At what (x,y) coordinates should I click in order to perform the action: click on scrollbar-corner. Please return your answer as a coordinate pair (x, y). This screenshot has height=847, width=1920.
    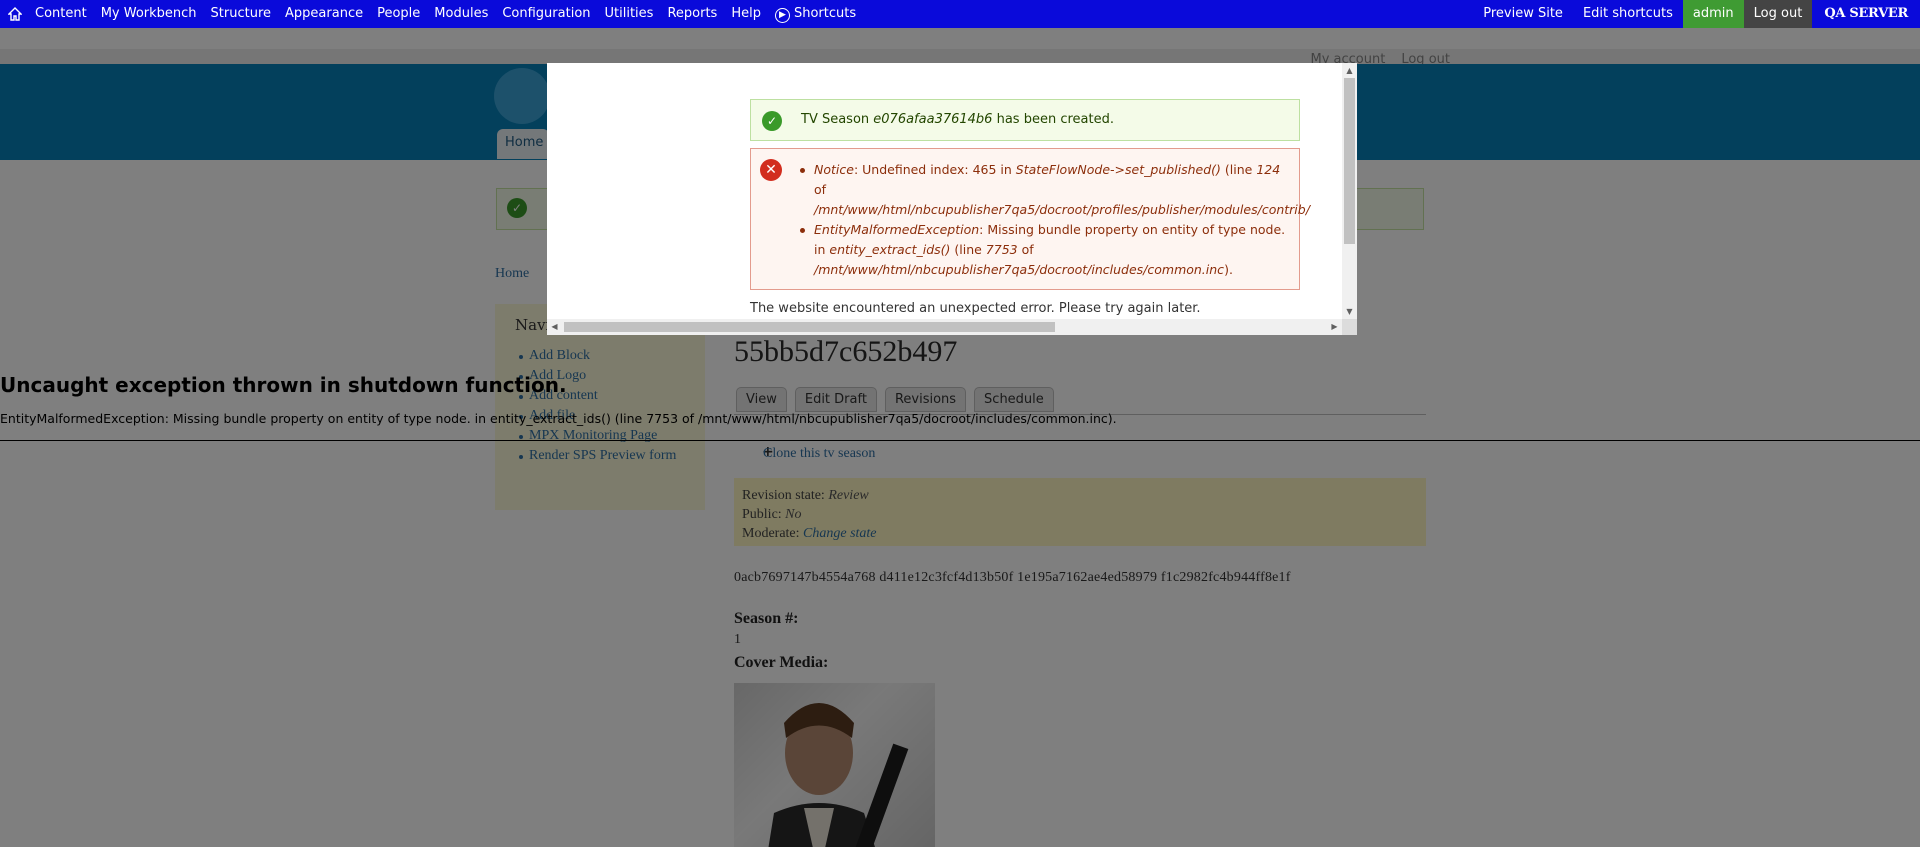
    Looking at the image, I should click on (1349, 327).